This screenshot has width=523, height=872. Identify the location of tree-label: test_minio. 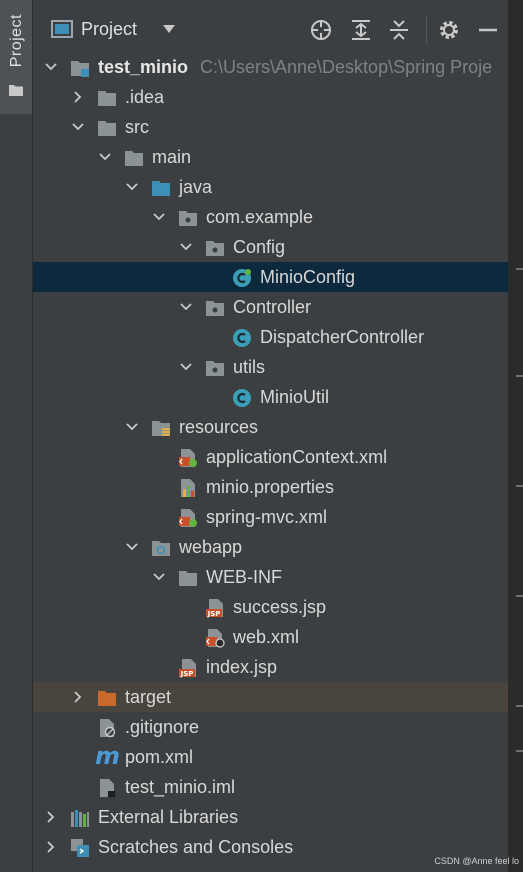
(143, 67).